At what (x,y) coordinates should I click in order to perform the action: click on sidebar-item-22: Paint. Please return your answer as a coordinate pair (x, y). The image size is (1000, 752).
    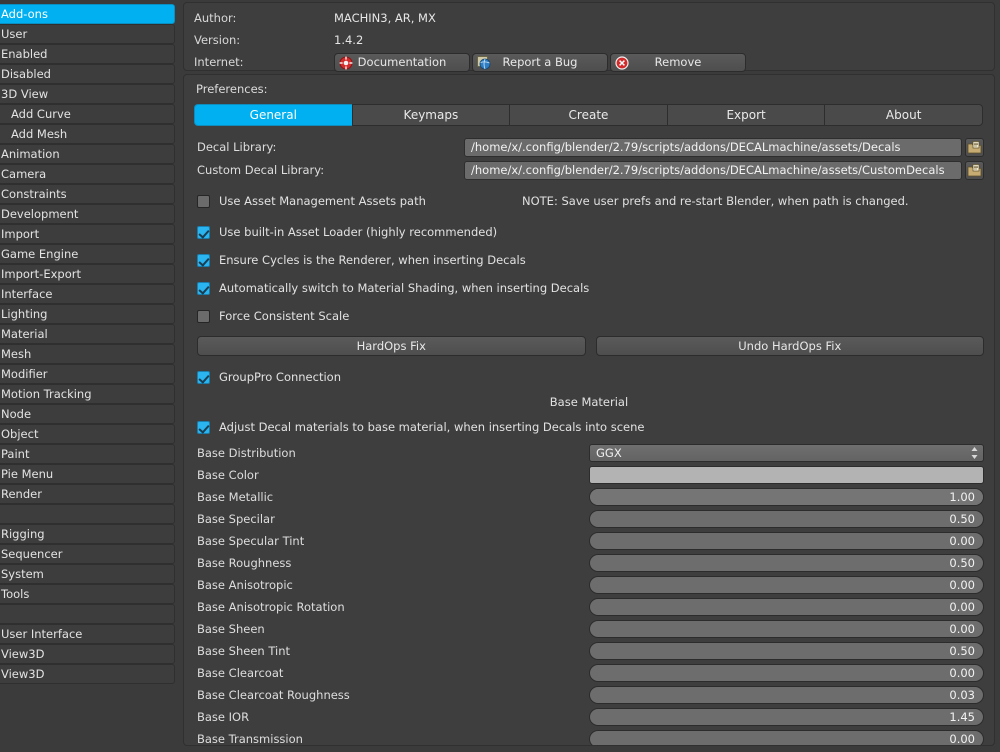
    Looking at the image, I should click on (87, 454).